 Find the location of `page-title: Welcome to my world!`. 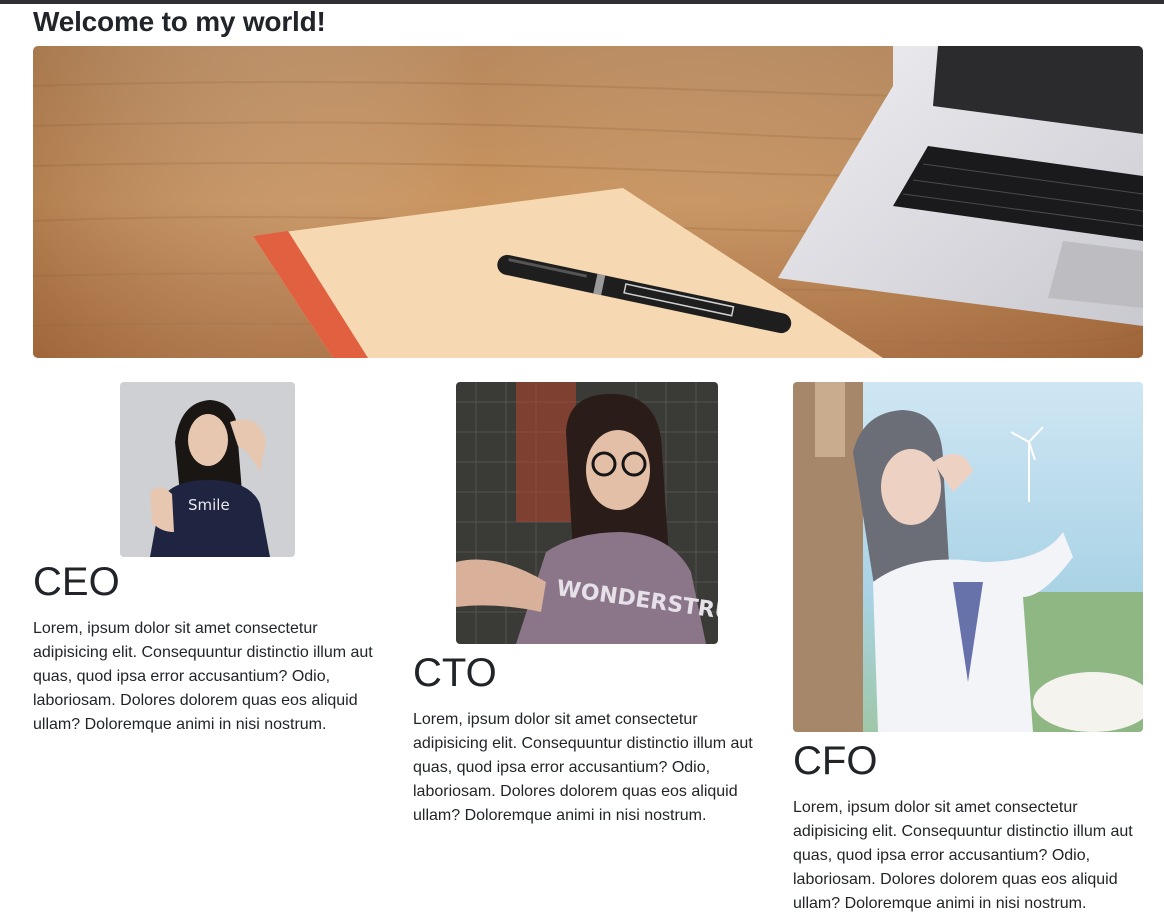

page-title: Welcome to my world! is located at coordinates (179, 21).